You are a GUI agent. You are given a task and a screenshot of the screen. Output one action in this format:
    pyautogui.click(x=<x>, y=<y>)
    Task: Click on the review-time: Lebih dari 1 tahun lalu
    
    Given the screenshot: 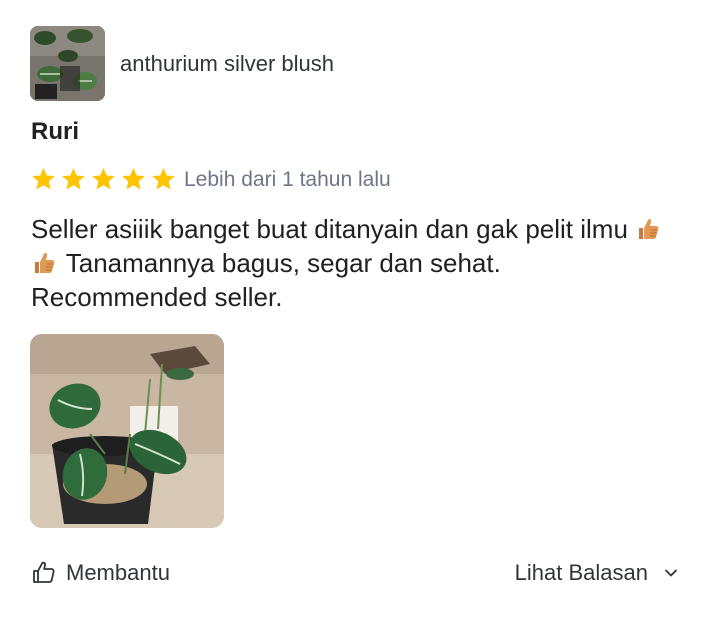 What is the action you would take?
    pyautogui.click(x=287, y=179)
    